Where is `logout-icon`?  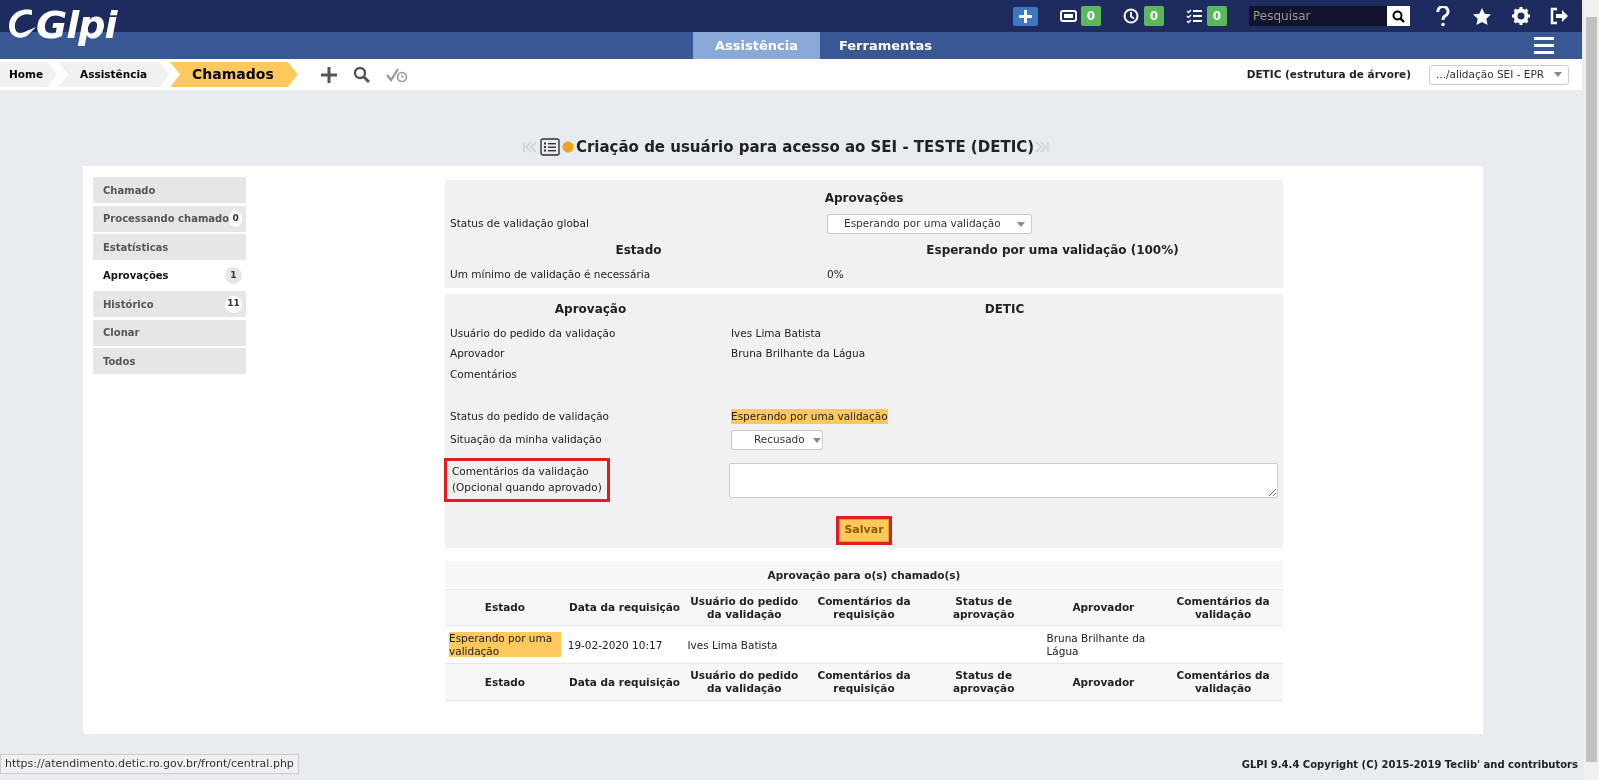
logout-icon is located at coordinates (1559, 16).